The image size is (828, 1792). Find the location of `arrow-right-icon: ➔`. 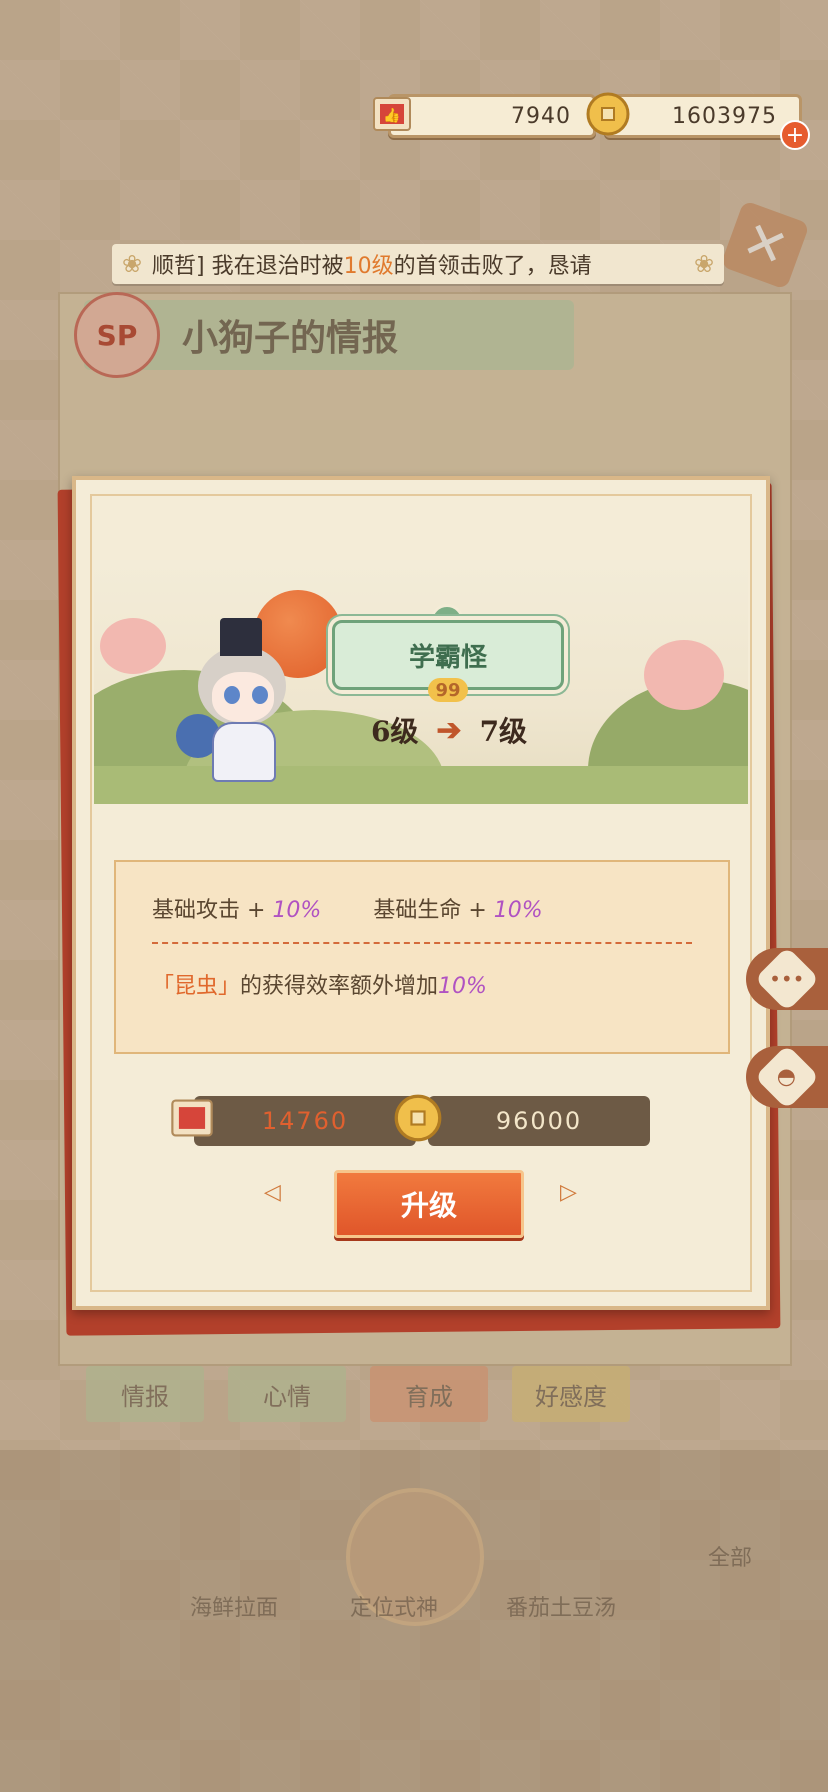

arrow-right-icon: ➔ is located at coordinates (449, 730).